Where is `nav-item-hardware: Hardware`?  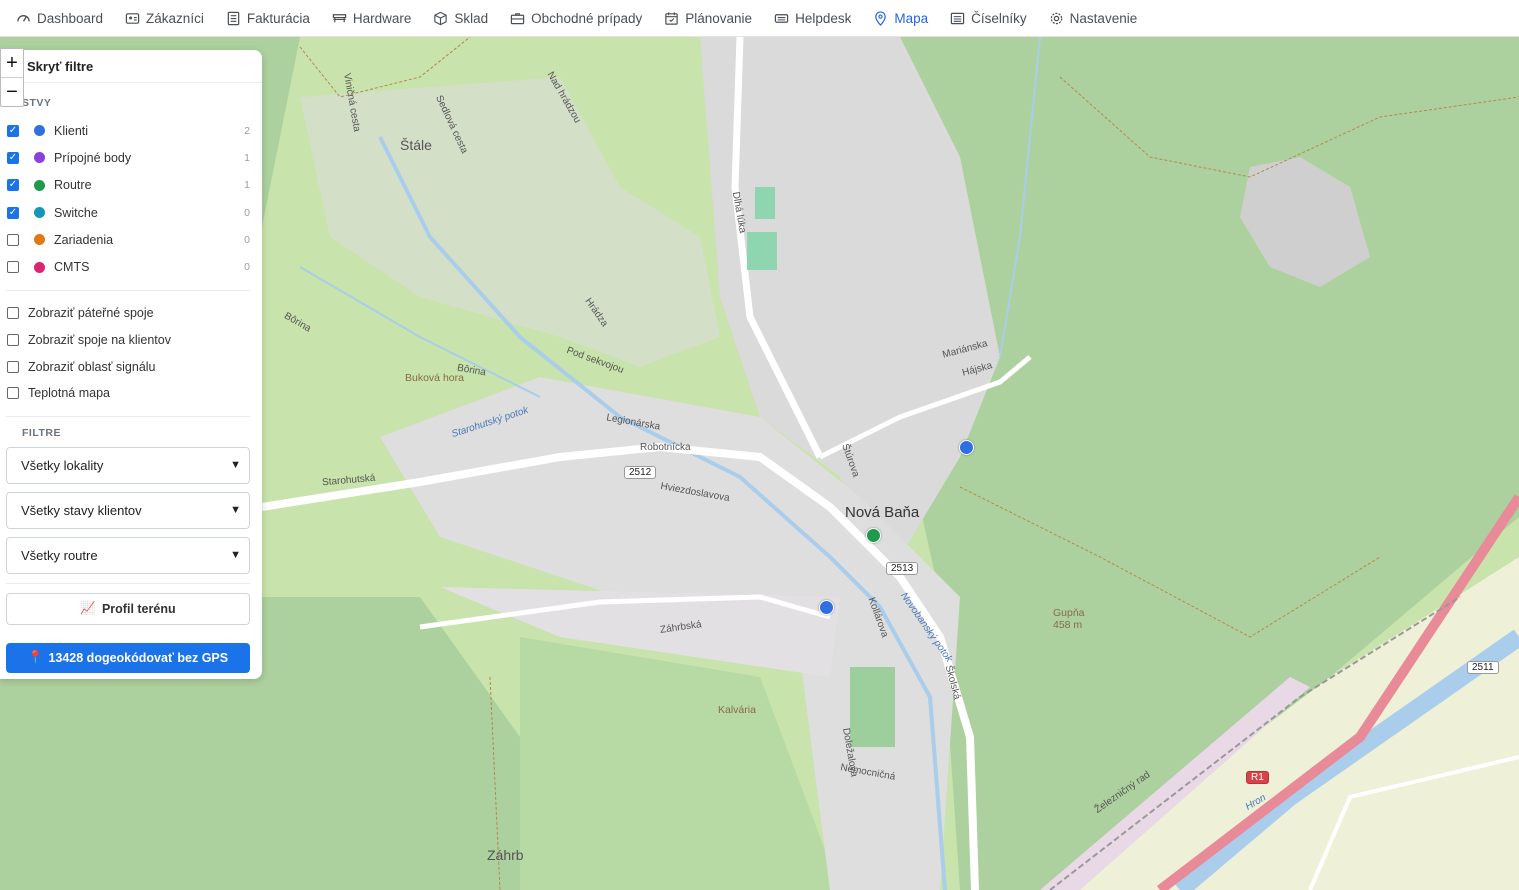 nav-item-hardware: Hardware is located at coordinates (372, 18).